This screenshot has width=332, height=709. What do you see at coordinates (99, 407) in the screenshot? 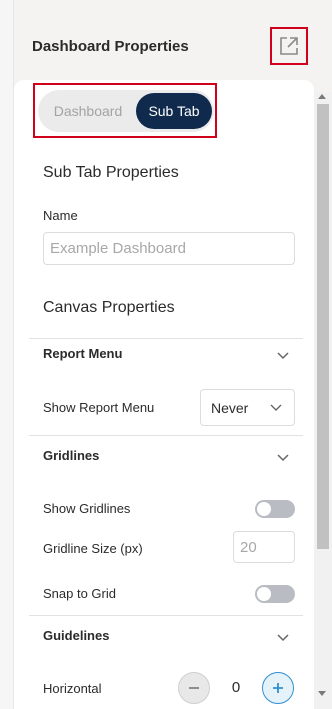
I see `show-report-menu-label: Show Report Menu` at bounding box center [99, 407].